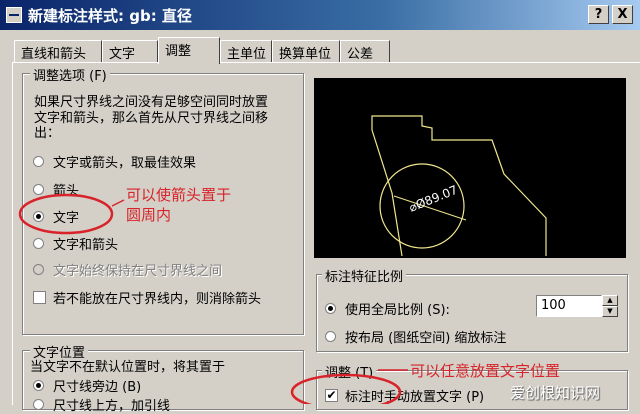 Image resolution: width=640 pixels, height=414 pixels. Describe the element at coordinates (485, 371) in the screenshot. I see `annotation-manual-note: 可以任意放置文字位置` at that location.